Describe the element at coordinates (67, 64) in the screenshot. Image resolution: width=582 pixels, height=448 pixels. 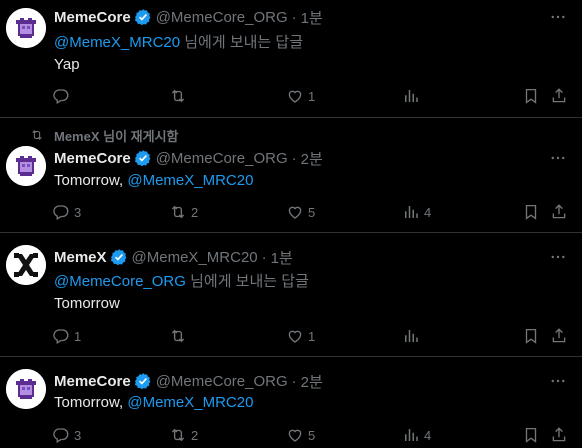
I see `tweet-text: Yap` at that location.